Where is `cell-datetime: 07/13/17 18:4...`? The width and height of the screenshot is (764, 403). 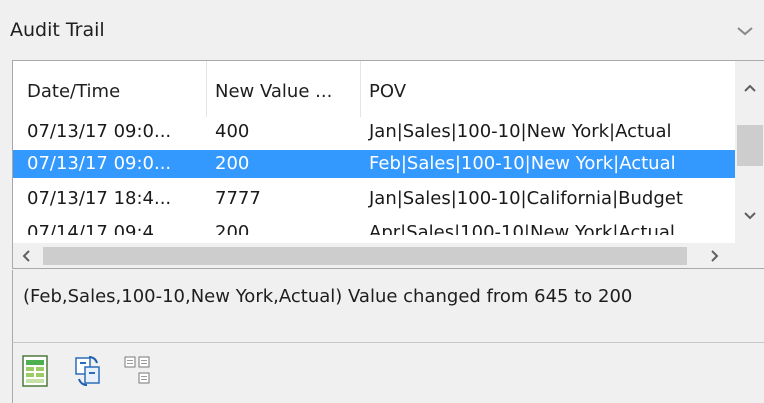
cell-datetime: 07/13/17 18:4... is located at coordinates (99, 198).